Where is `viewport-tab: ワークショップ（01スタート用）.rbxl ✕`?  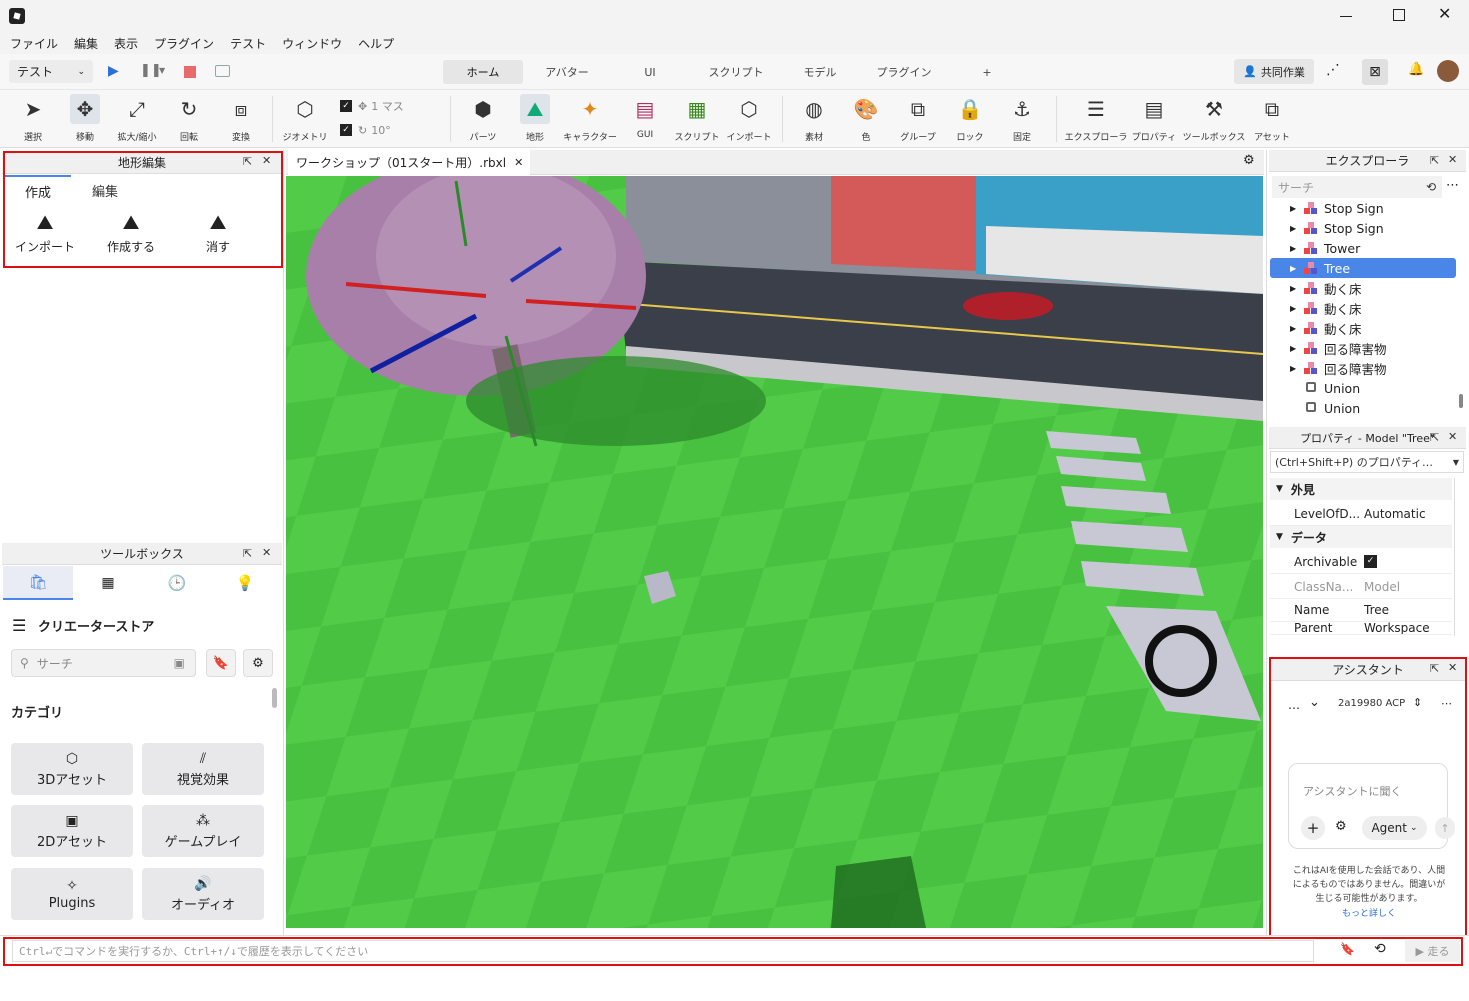
viewport-tab: ワークショップ（01スタート用）.rbxl ✕ is located at coordinates (409, 162).